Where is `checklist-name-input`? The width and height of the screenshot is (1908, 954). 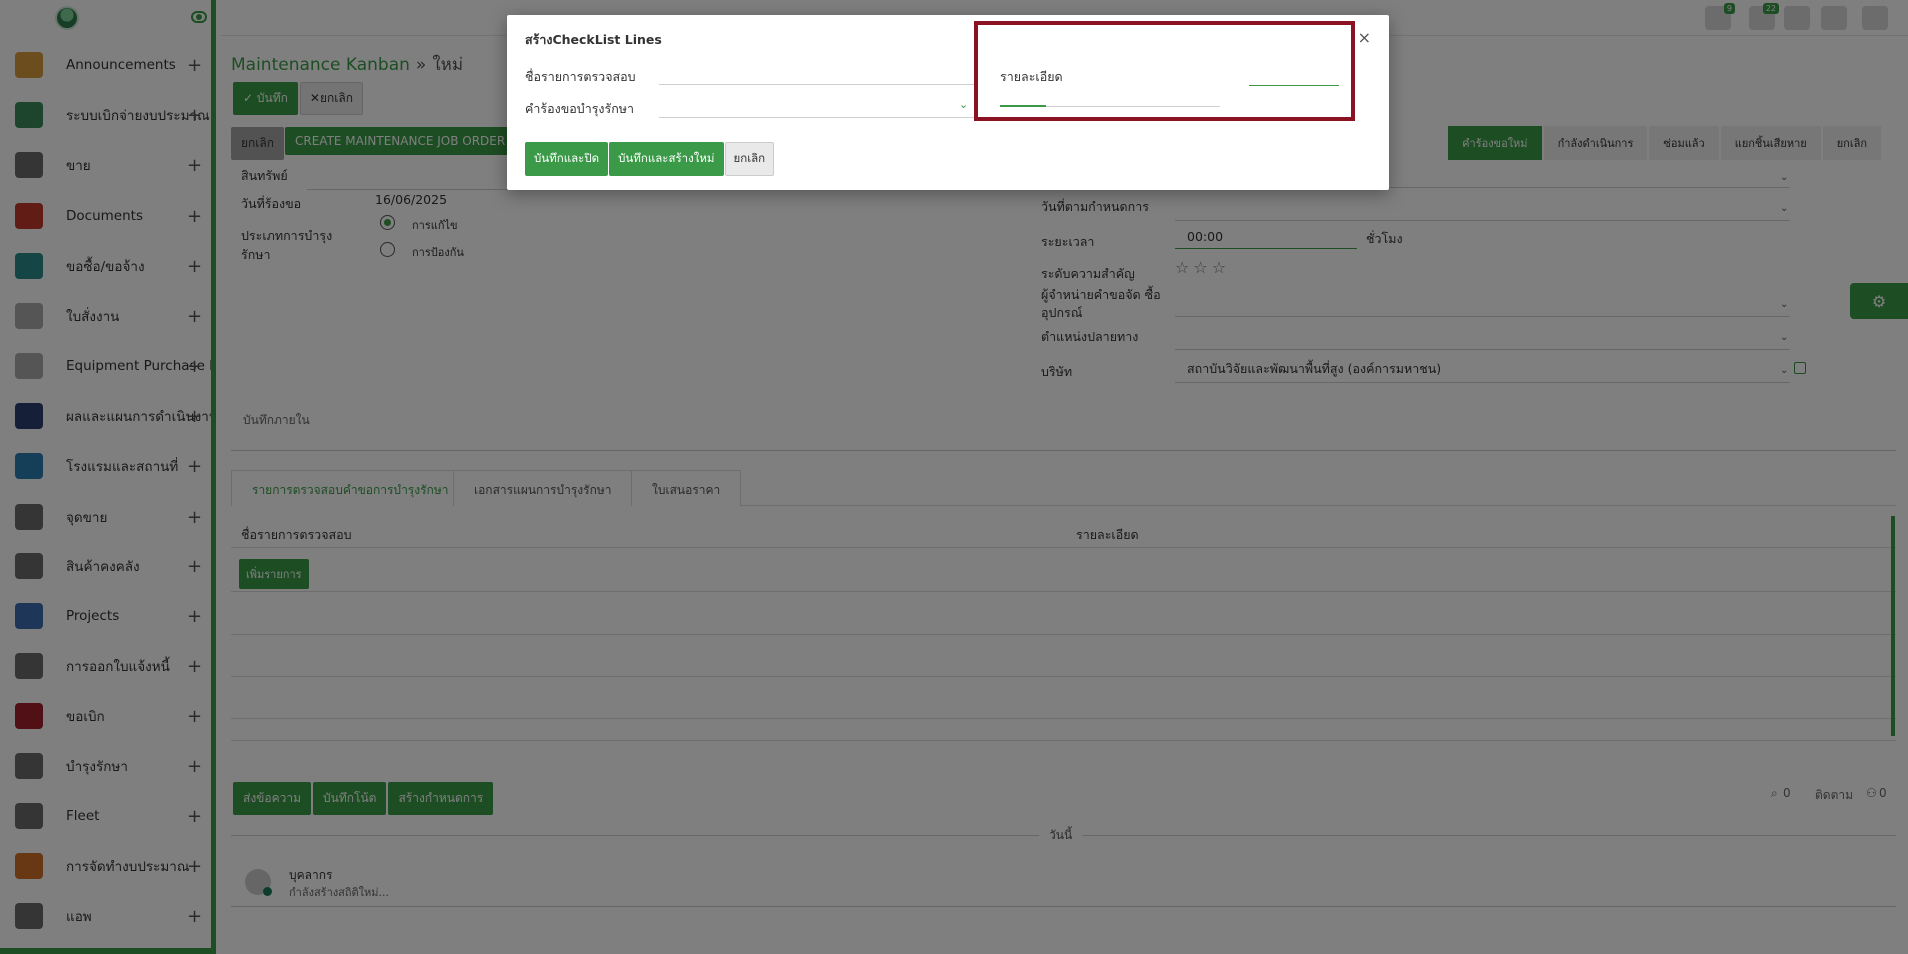
checklist-name-input is located at coordinates (817, 74).